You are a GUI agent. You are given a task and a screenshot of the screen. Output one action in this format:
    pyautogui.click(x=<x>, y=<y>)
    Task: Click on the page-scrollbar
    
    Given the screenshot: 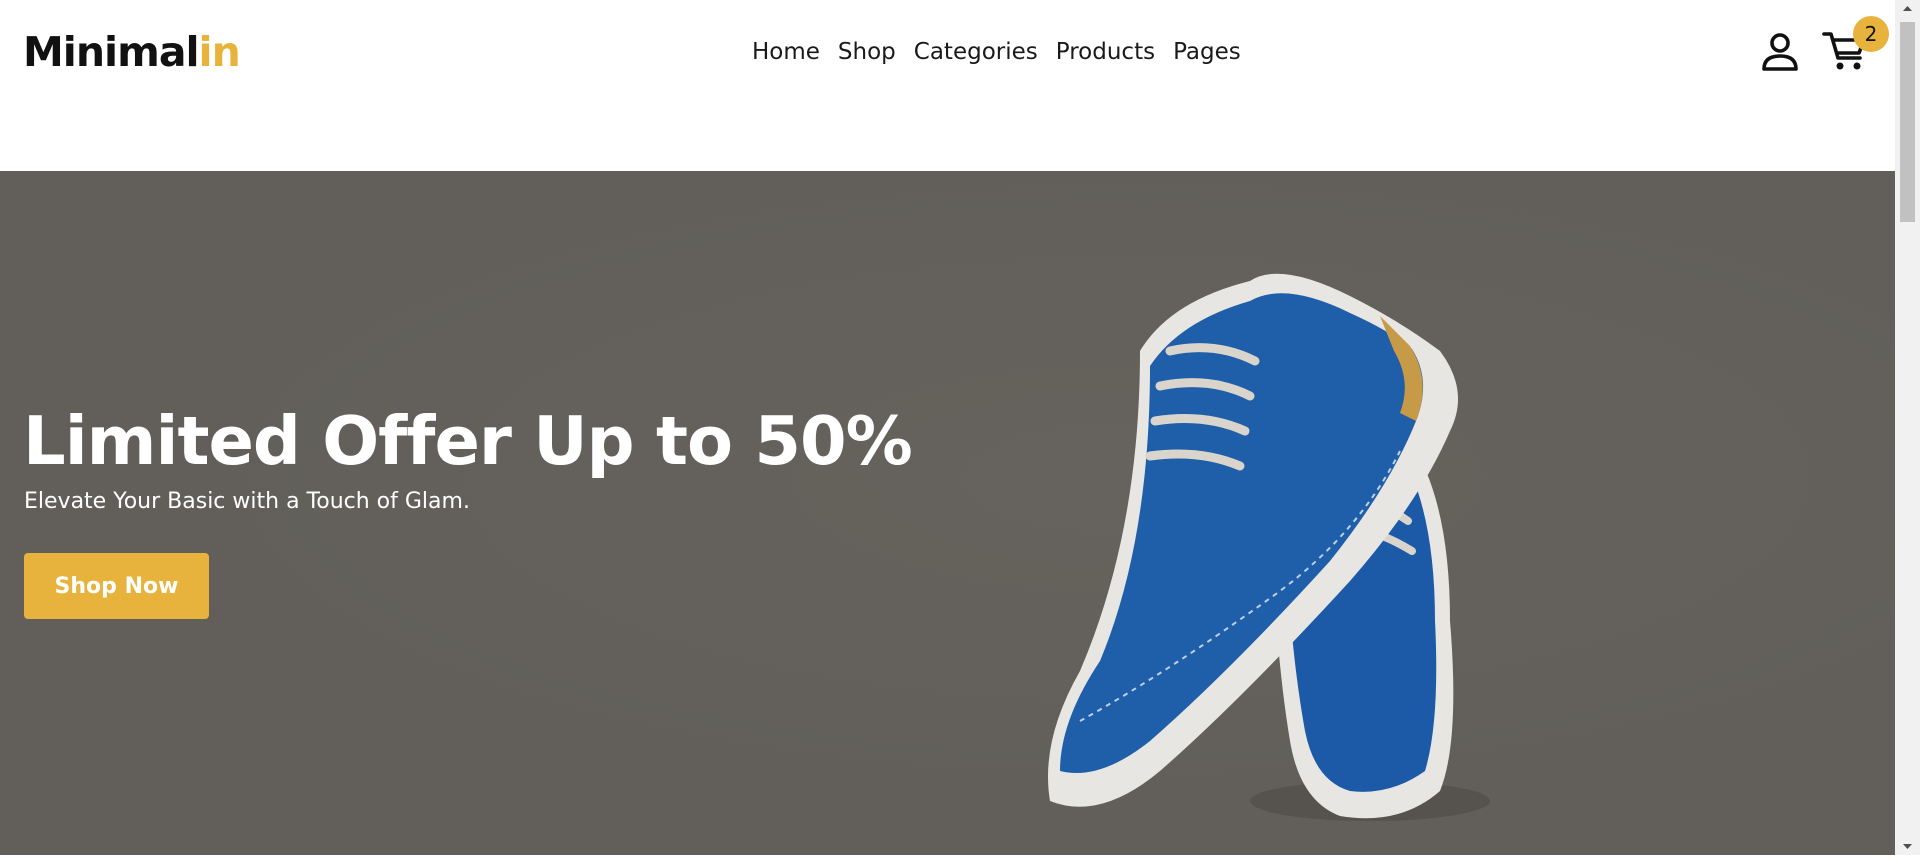 What is the action you would take?
    pyautogui.click(x=1907, y=427)
    